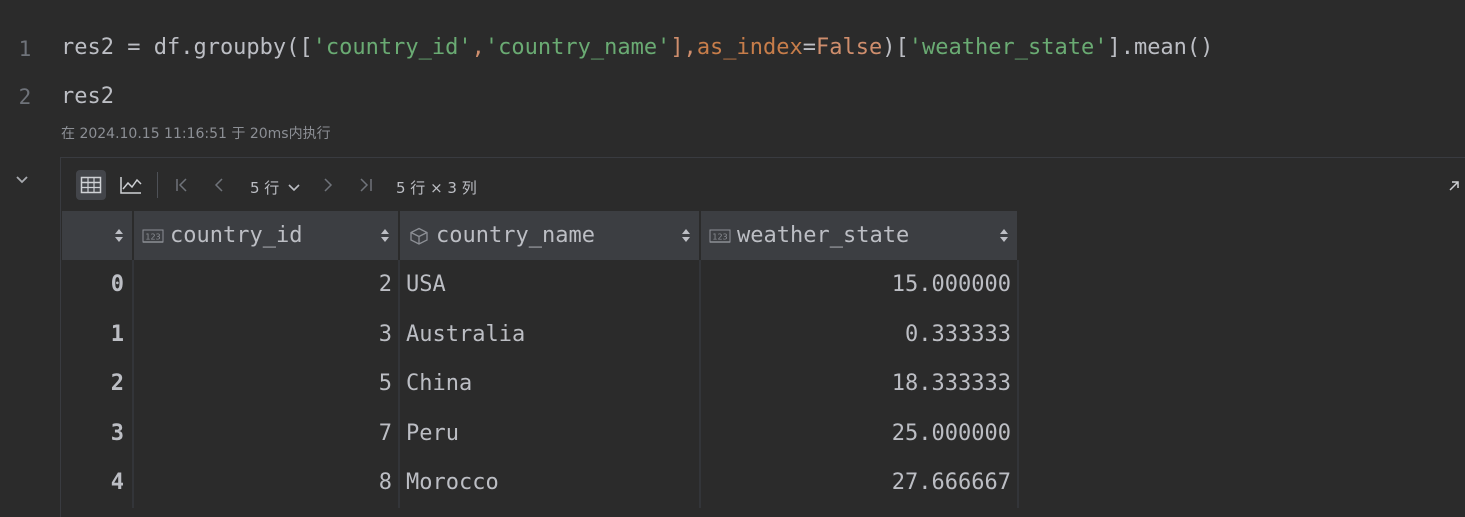 The image size is (1465, 517). What do you see at coordinates (859, 334) in the screenshot?
I see `cell-weather-state: 0.333333` at bounding box center [859, 334].